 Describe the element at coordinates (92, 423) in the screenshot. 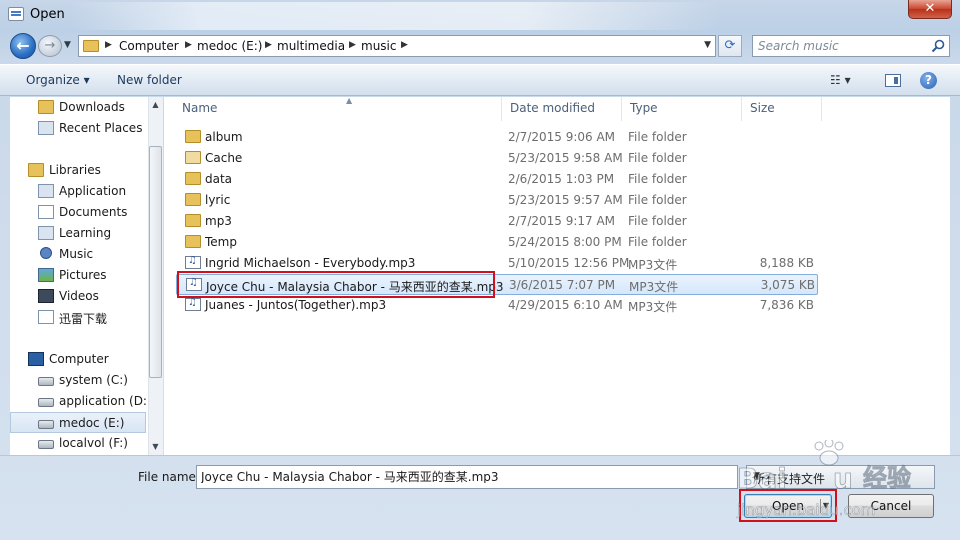

I see `nav-item-label: medoc (E:)` at that location.